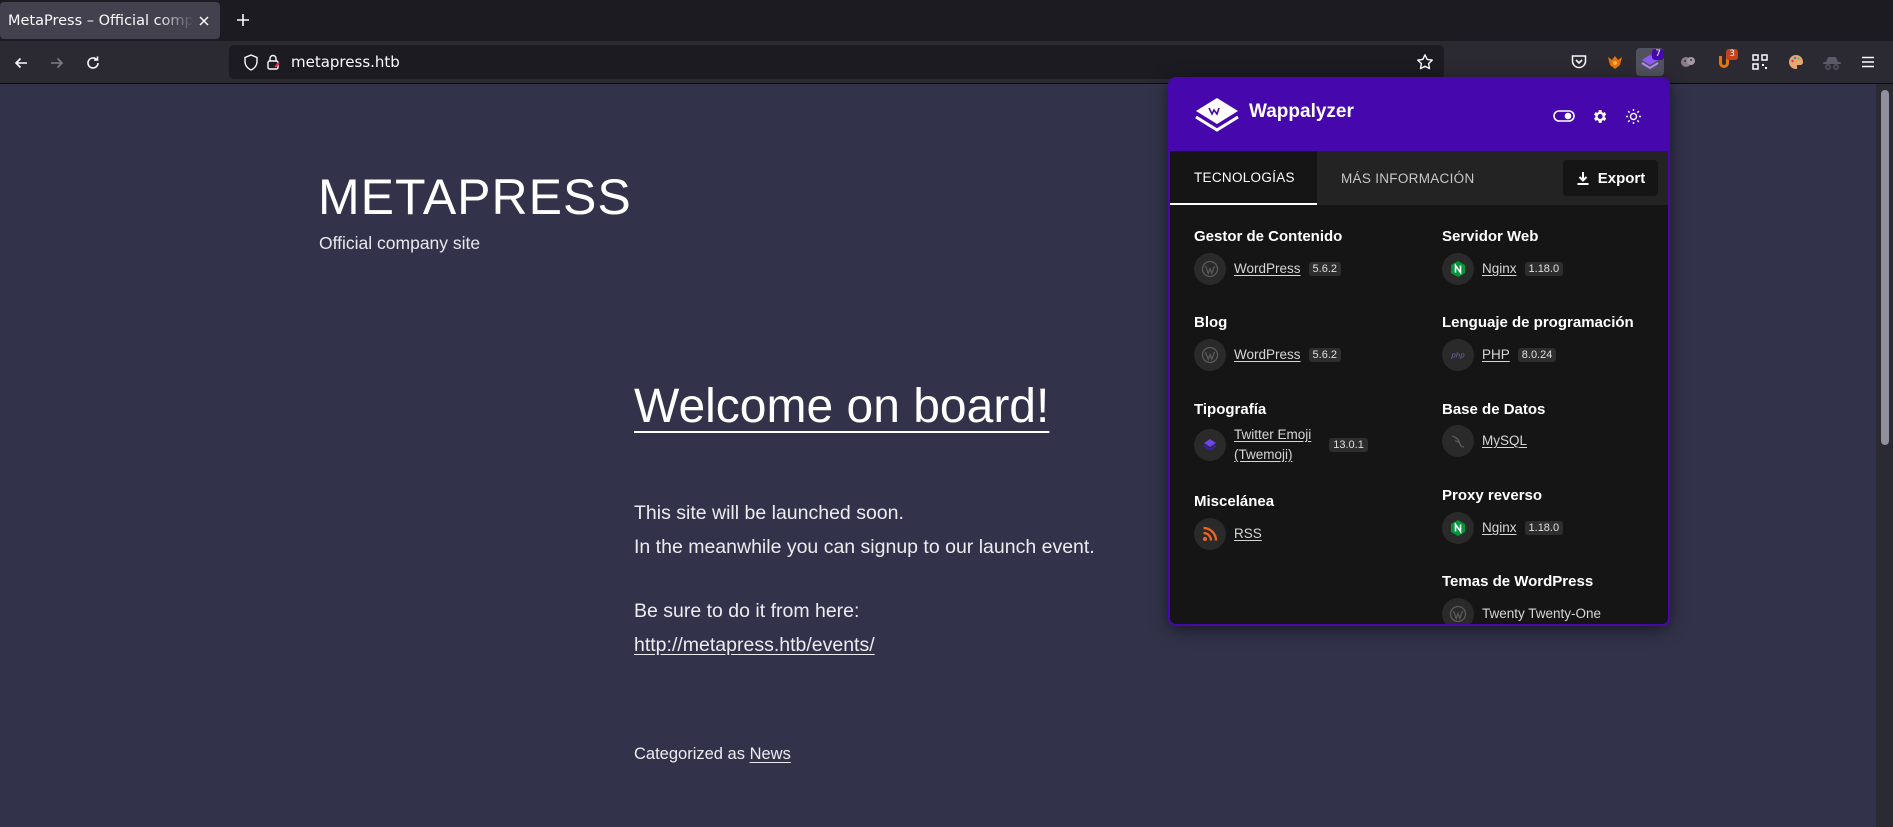  What do you see at coordinates (1732, 54) in the screenshot?
I see `ublock-badge: 3` at bounding box center [1732, 54].